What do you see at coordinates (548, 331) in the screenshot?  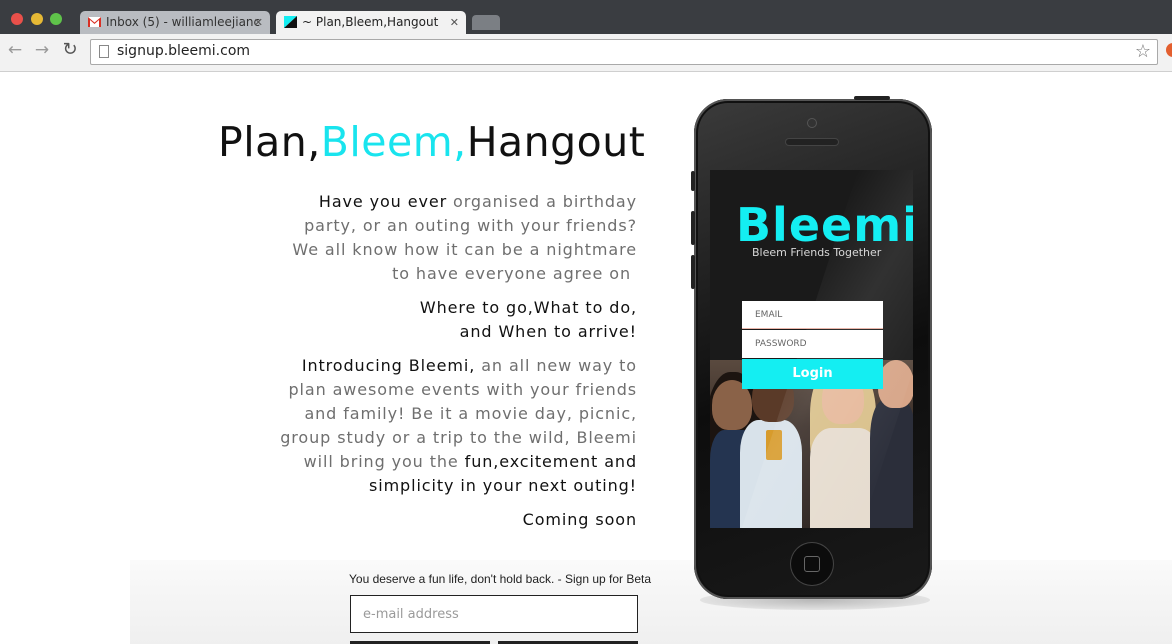 I see `intro-p2-line2: and When to arrive!` at bounding box center [548, 331].